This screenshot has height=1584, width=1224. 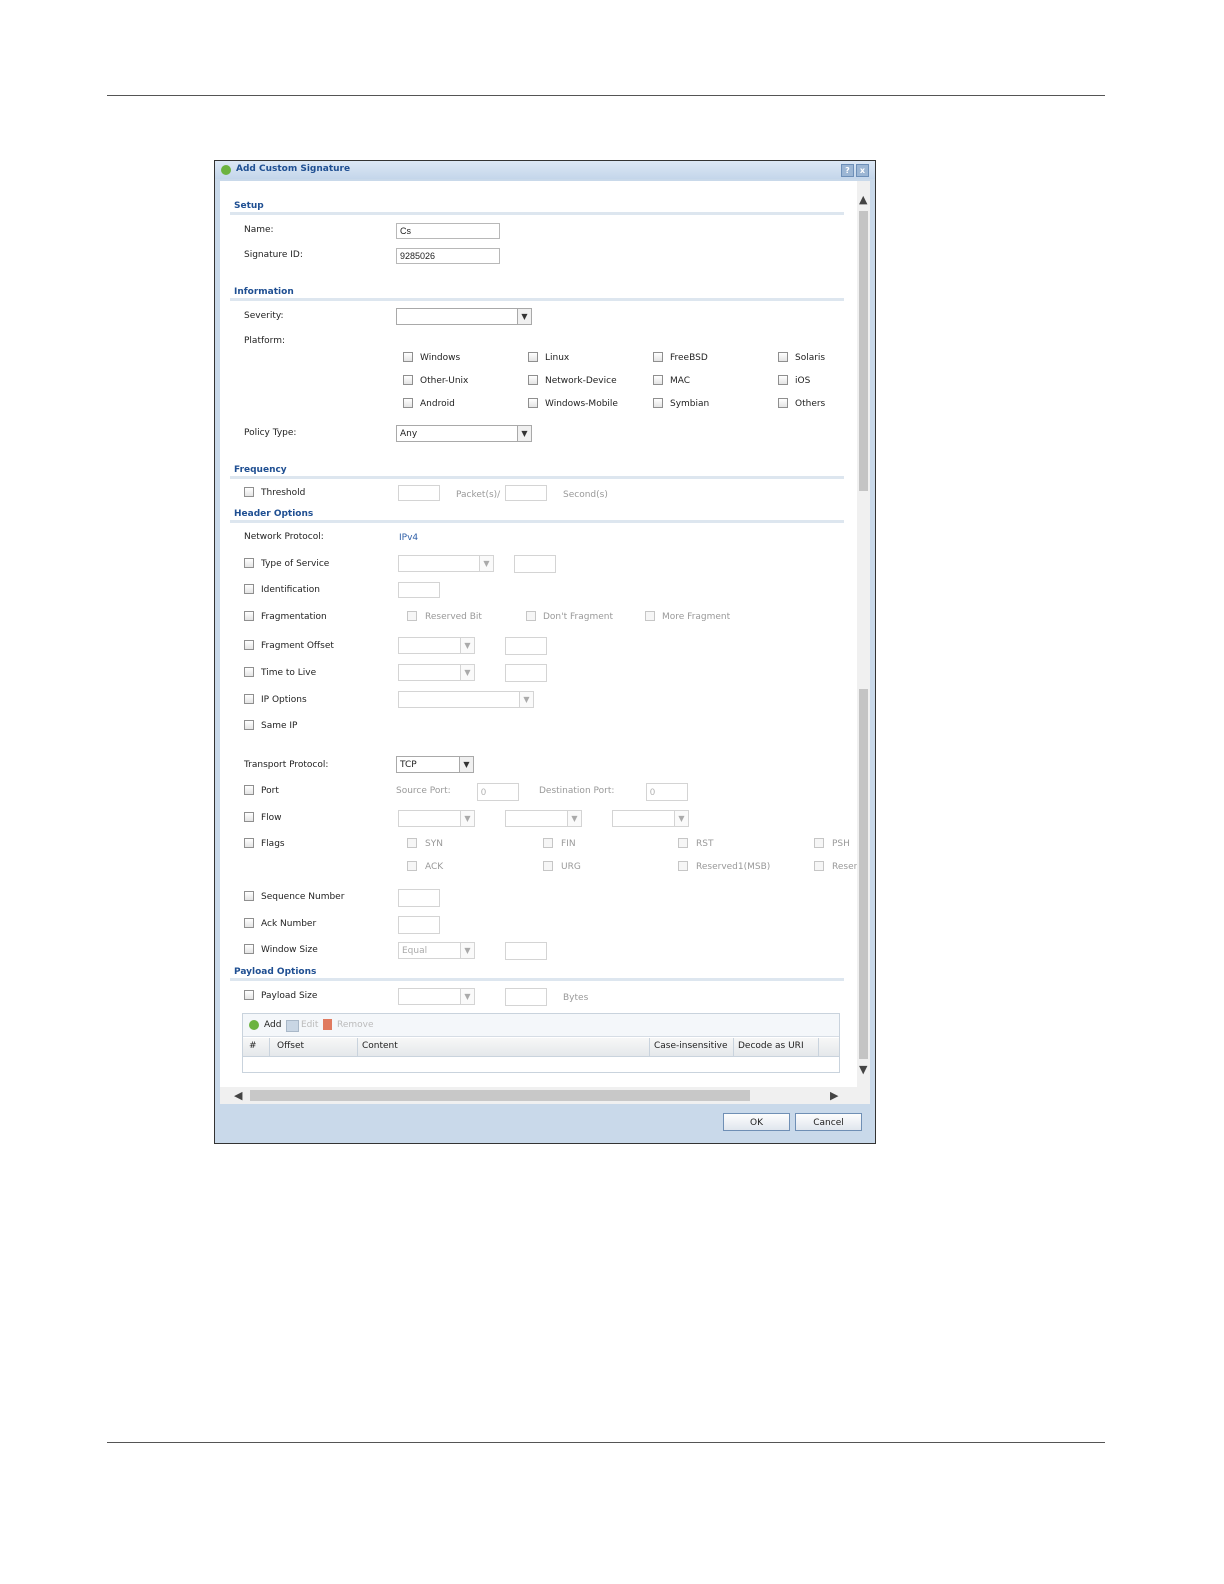 I want to click on frequency-heading: Frequency, so click(x=260, y=470).